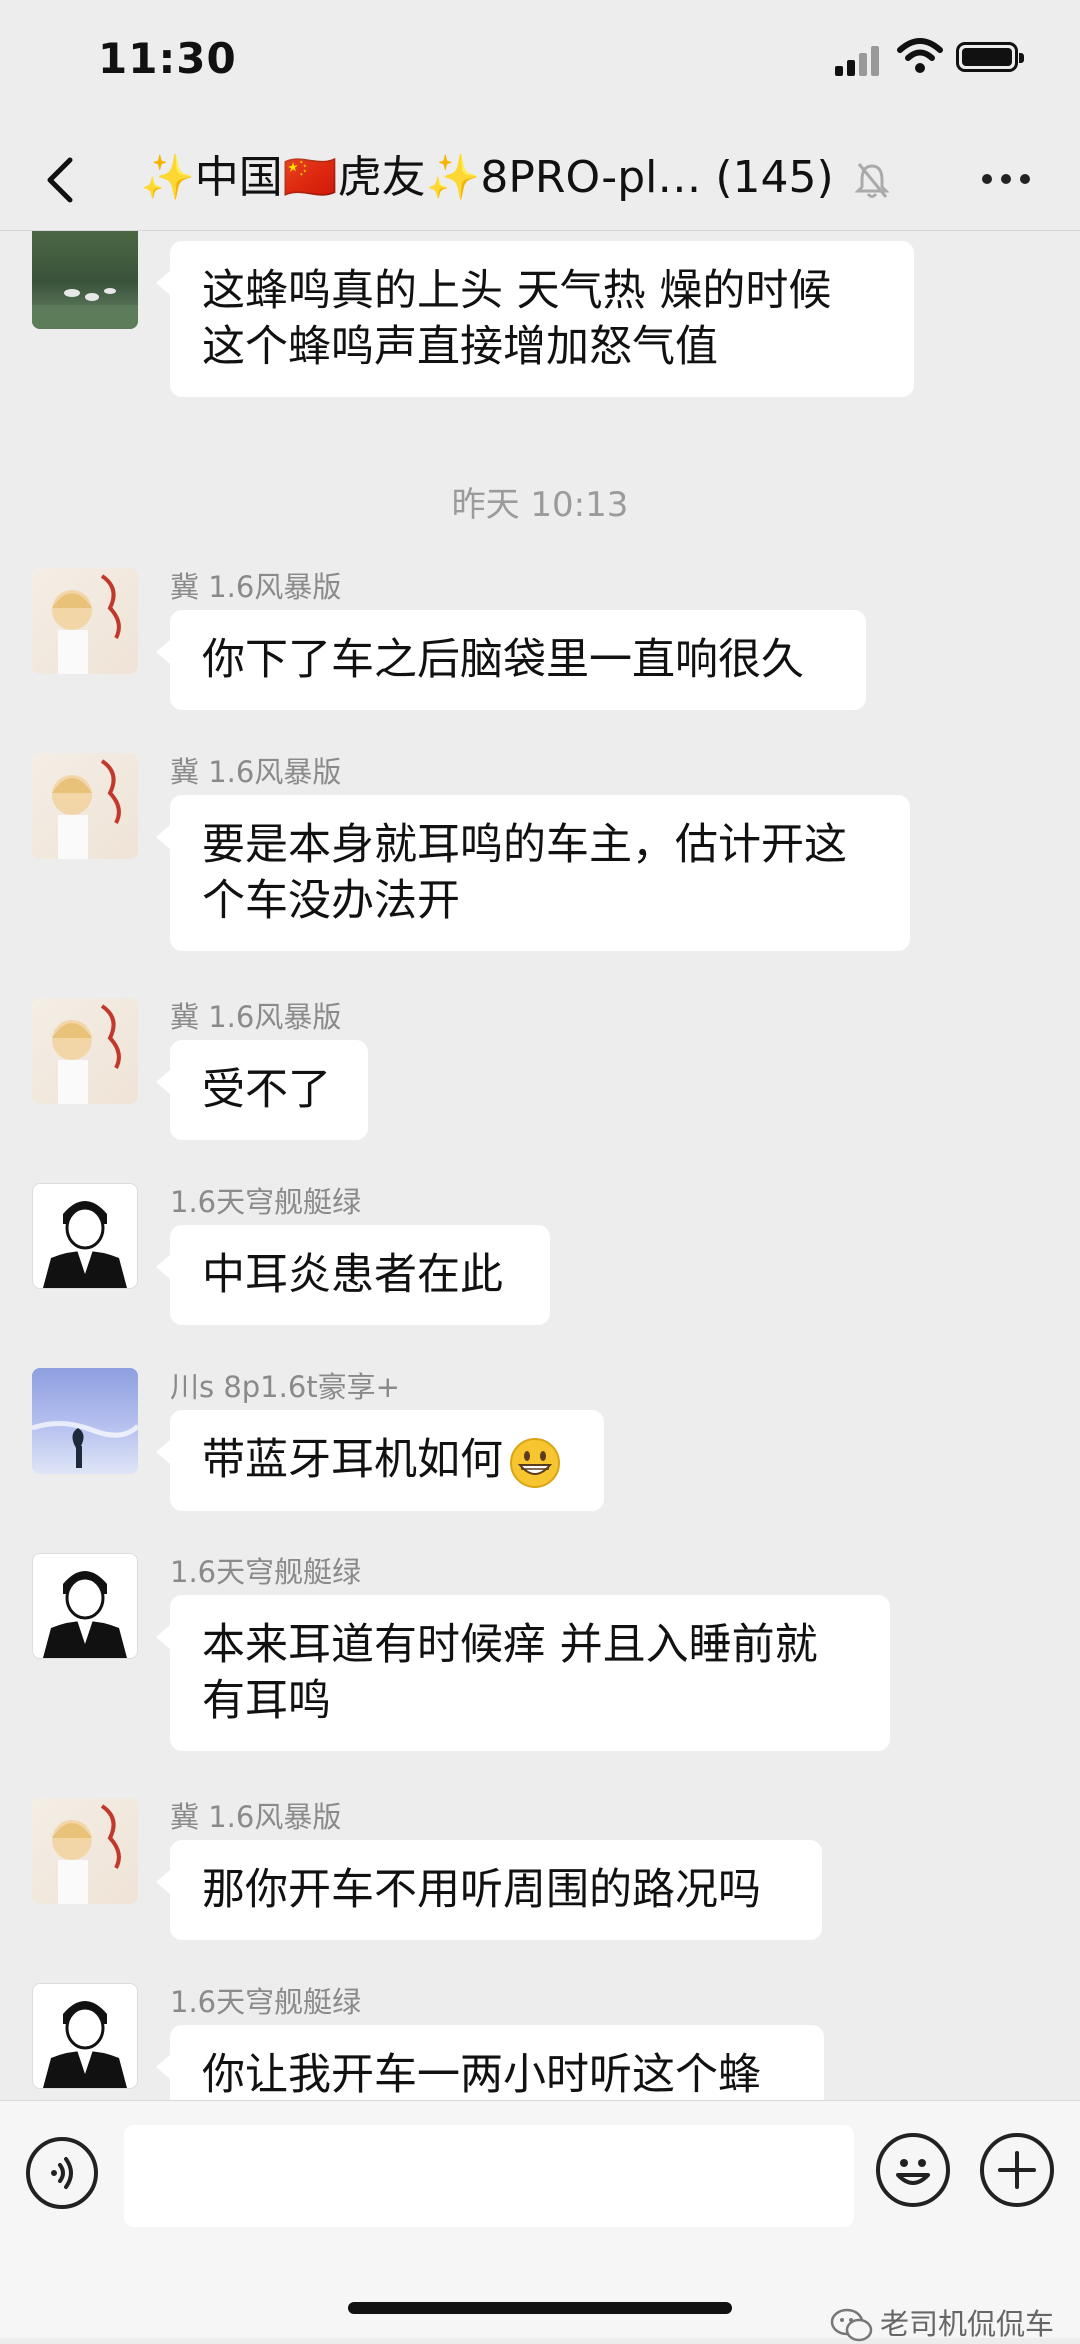 Image resolution: width=1080 pixels, height=2344 pixels. What do you see at coordinates (858, 61) in the screenshot?
I see `cellular-signal-icon` at bounding box center [858, 61].